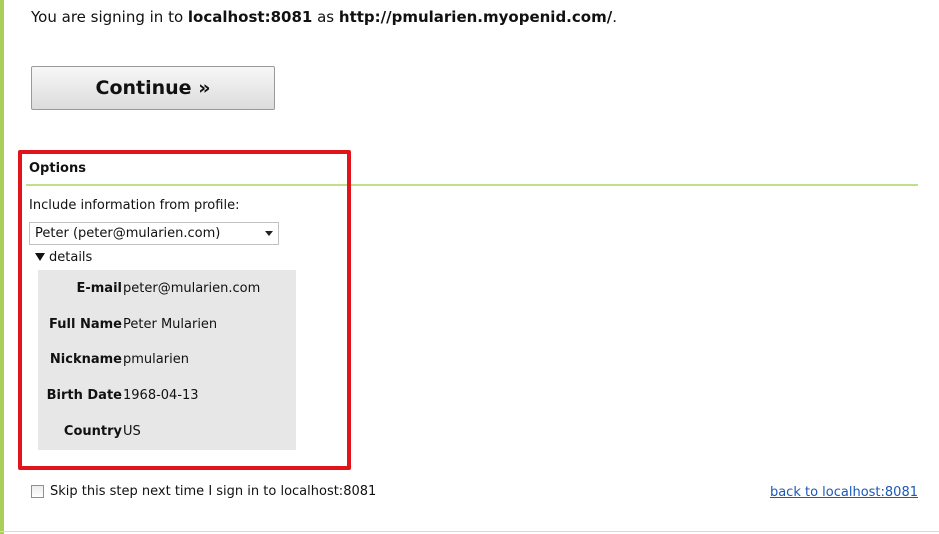 This screenshot has width=939, height=534. Describe the element at coordinates (132, 431) in the screenshot. I see `detail-value: US` at that location.